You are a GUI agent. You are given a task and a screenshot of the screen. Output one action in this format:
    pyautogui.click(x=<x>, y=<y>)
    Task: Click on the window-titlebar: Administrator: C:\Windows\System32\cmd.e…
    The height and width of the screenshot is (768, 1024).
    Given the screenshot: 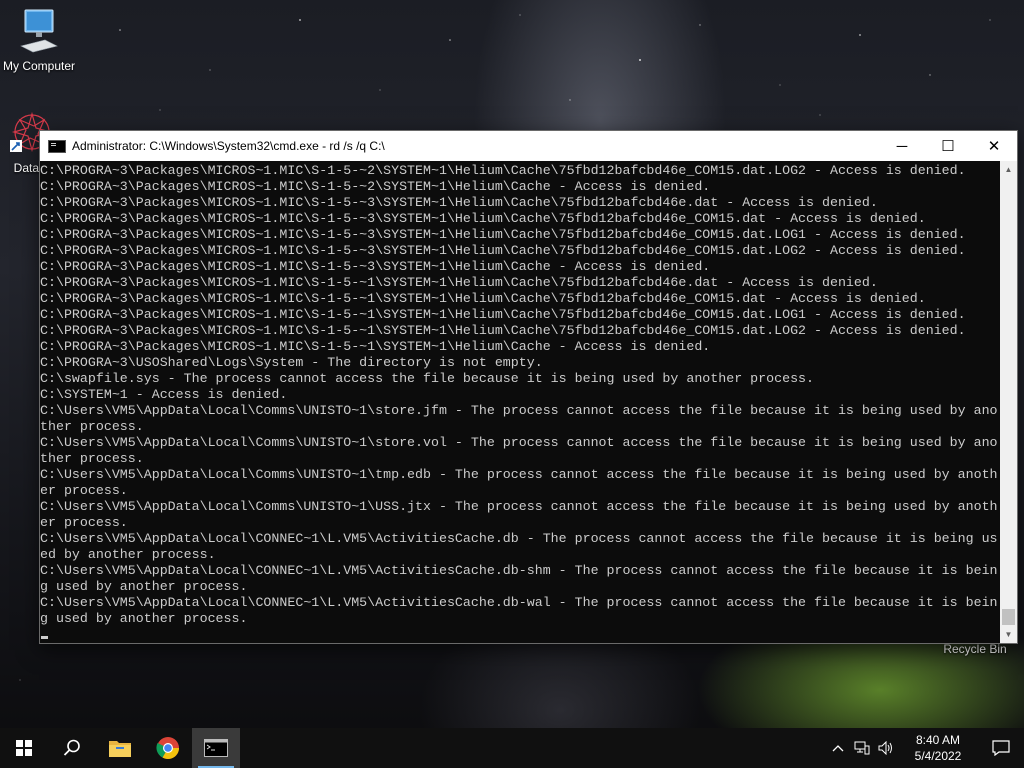 What is the action you would take?
    pyautogui.click(x=528, y=146)
    